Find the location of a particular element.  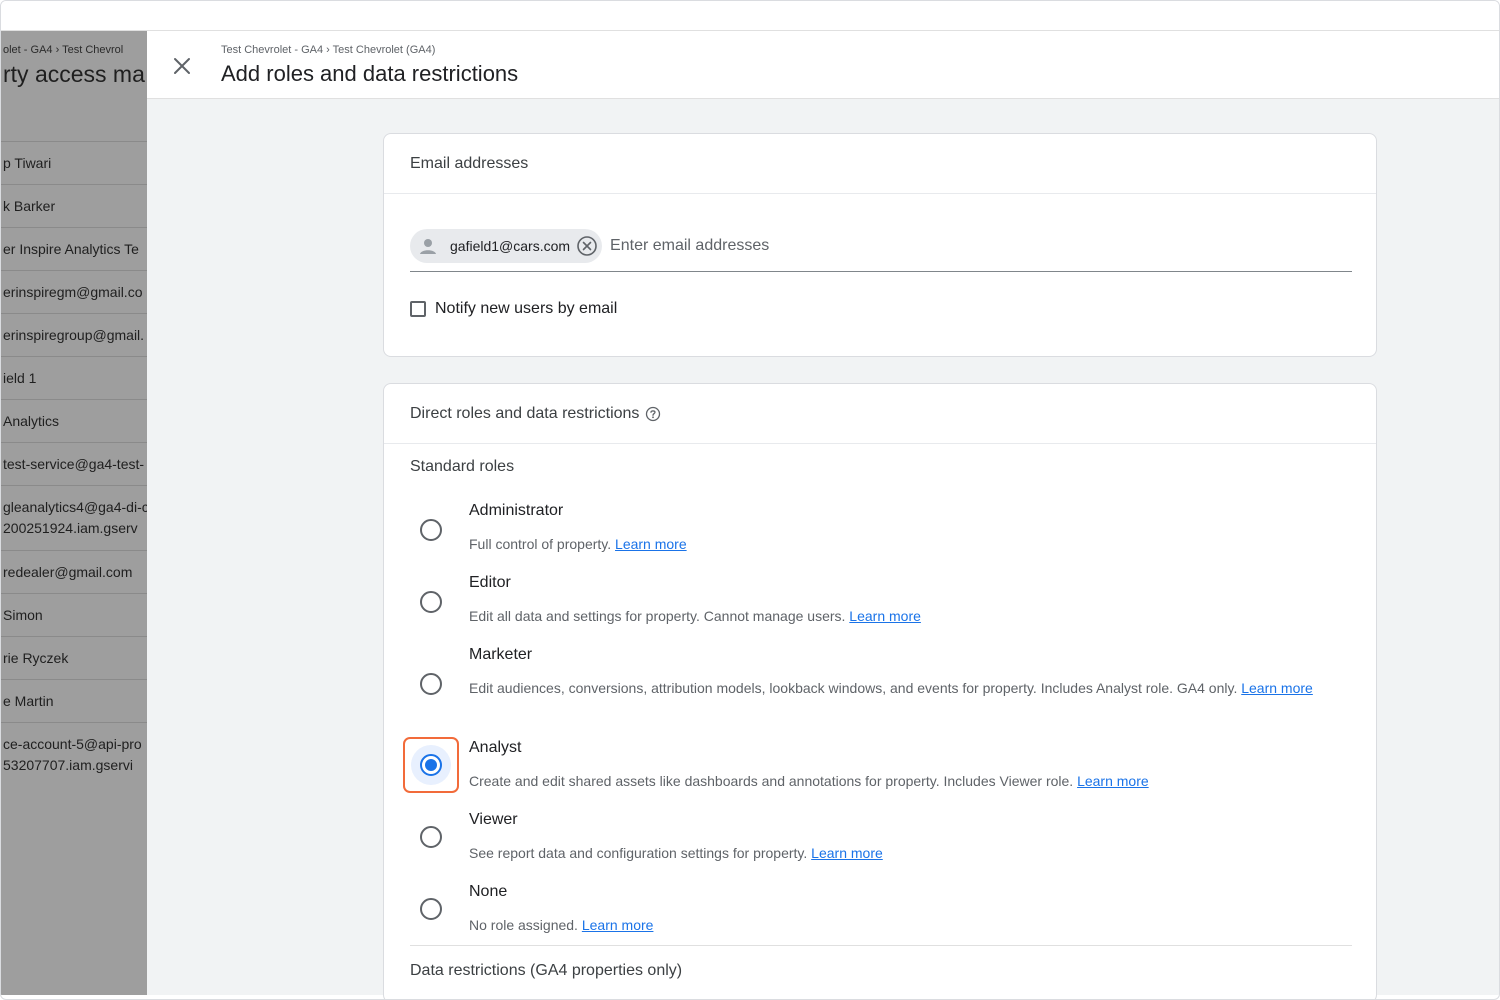

role-name: Viewer is located at coordinates (493, 819).